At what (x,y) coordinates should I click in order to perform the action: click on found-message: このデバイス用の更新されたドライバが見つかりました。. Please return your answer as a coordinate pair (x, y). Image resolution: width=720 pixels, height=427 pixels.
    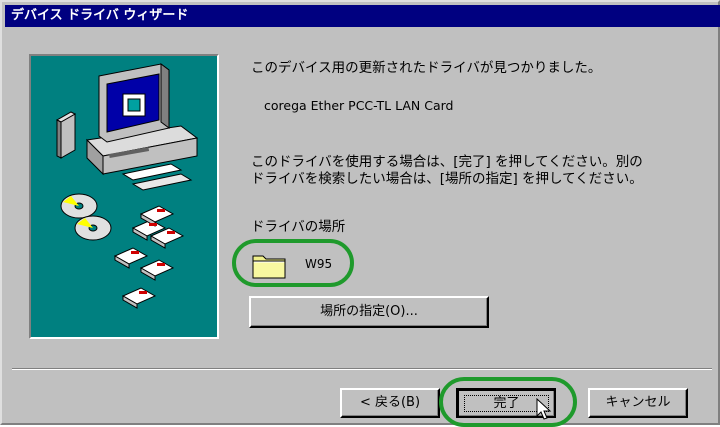
    Looking at the image, I should click on (426, 68).